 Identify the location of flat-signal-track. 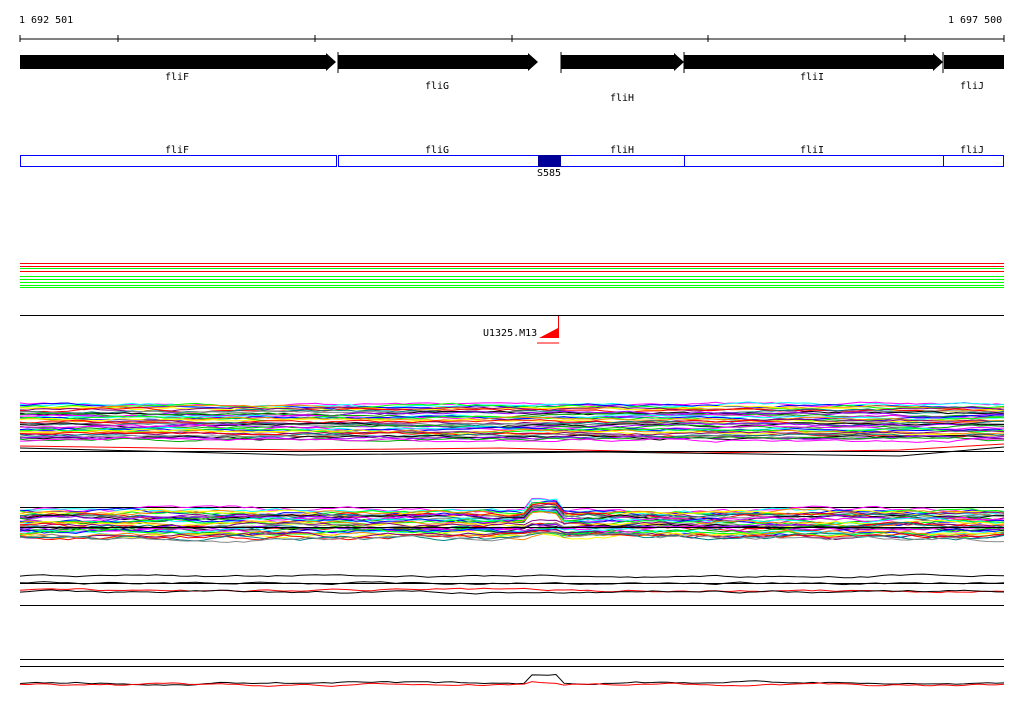
(512, 275).